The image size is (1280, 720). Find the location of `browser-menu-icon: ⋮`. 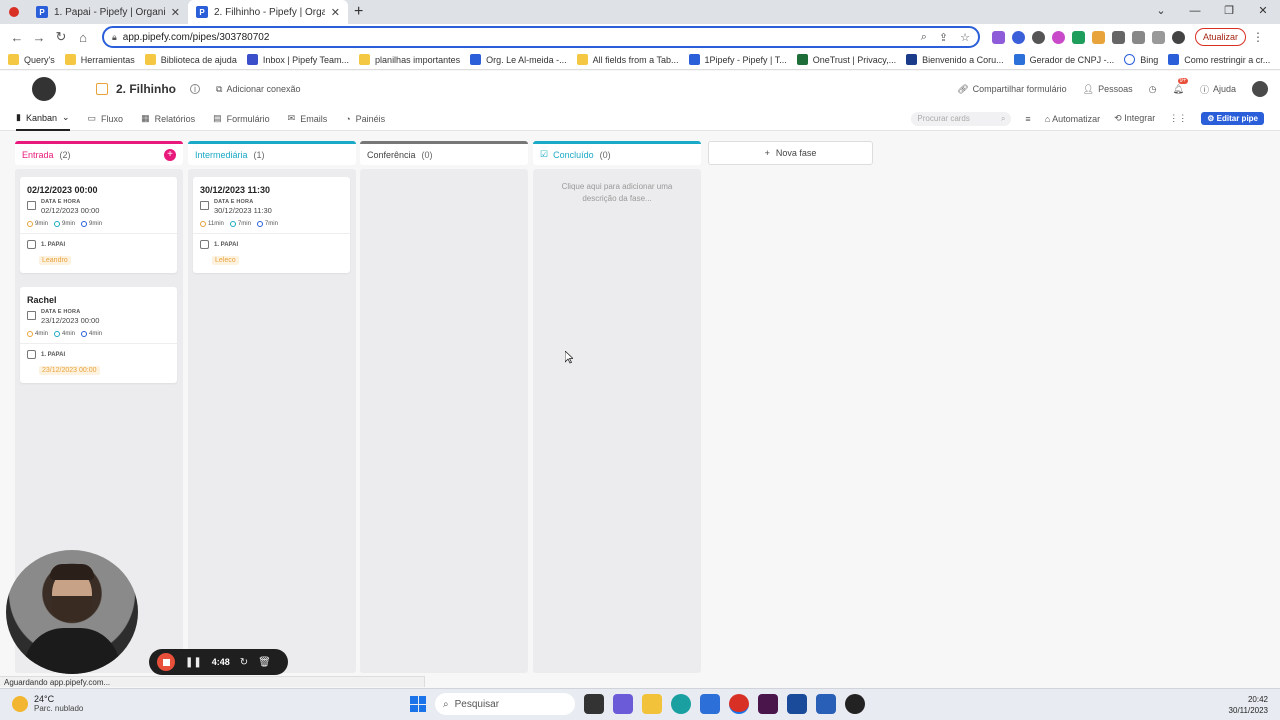

browser-menu-icon: ⋮ is located at coordinates (1258, 37).